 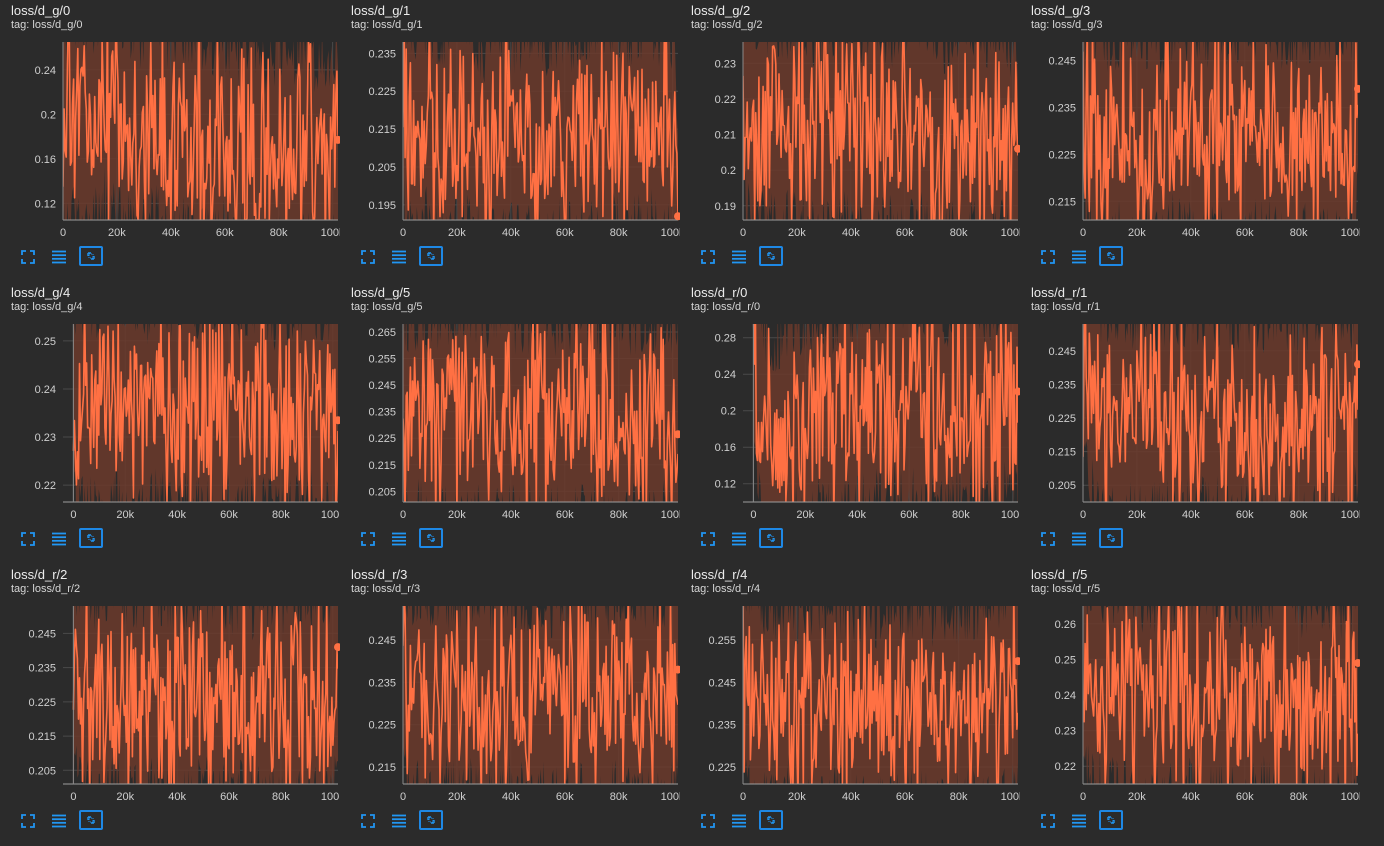 What do you see at coordinates (382, 333) in the screenshot?
I see `y-tick-label: 0.265` at bounding box center [382, 333].